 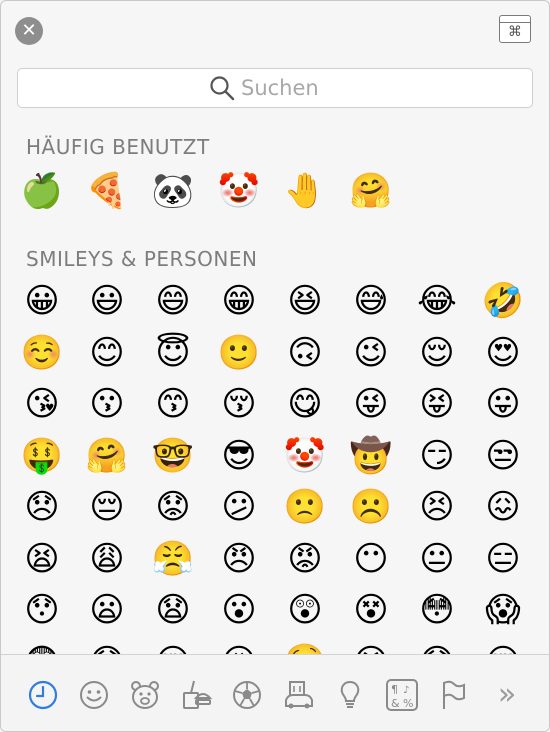 I want to click on emoji-button: 😞, so click(x=42, y=507).